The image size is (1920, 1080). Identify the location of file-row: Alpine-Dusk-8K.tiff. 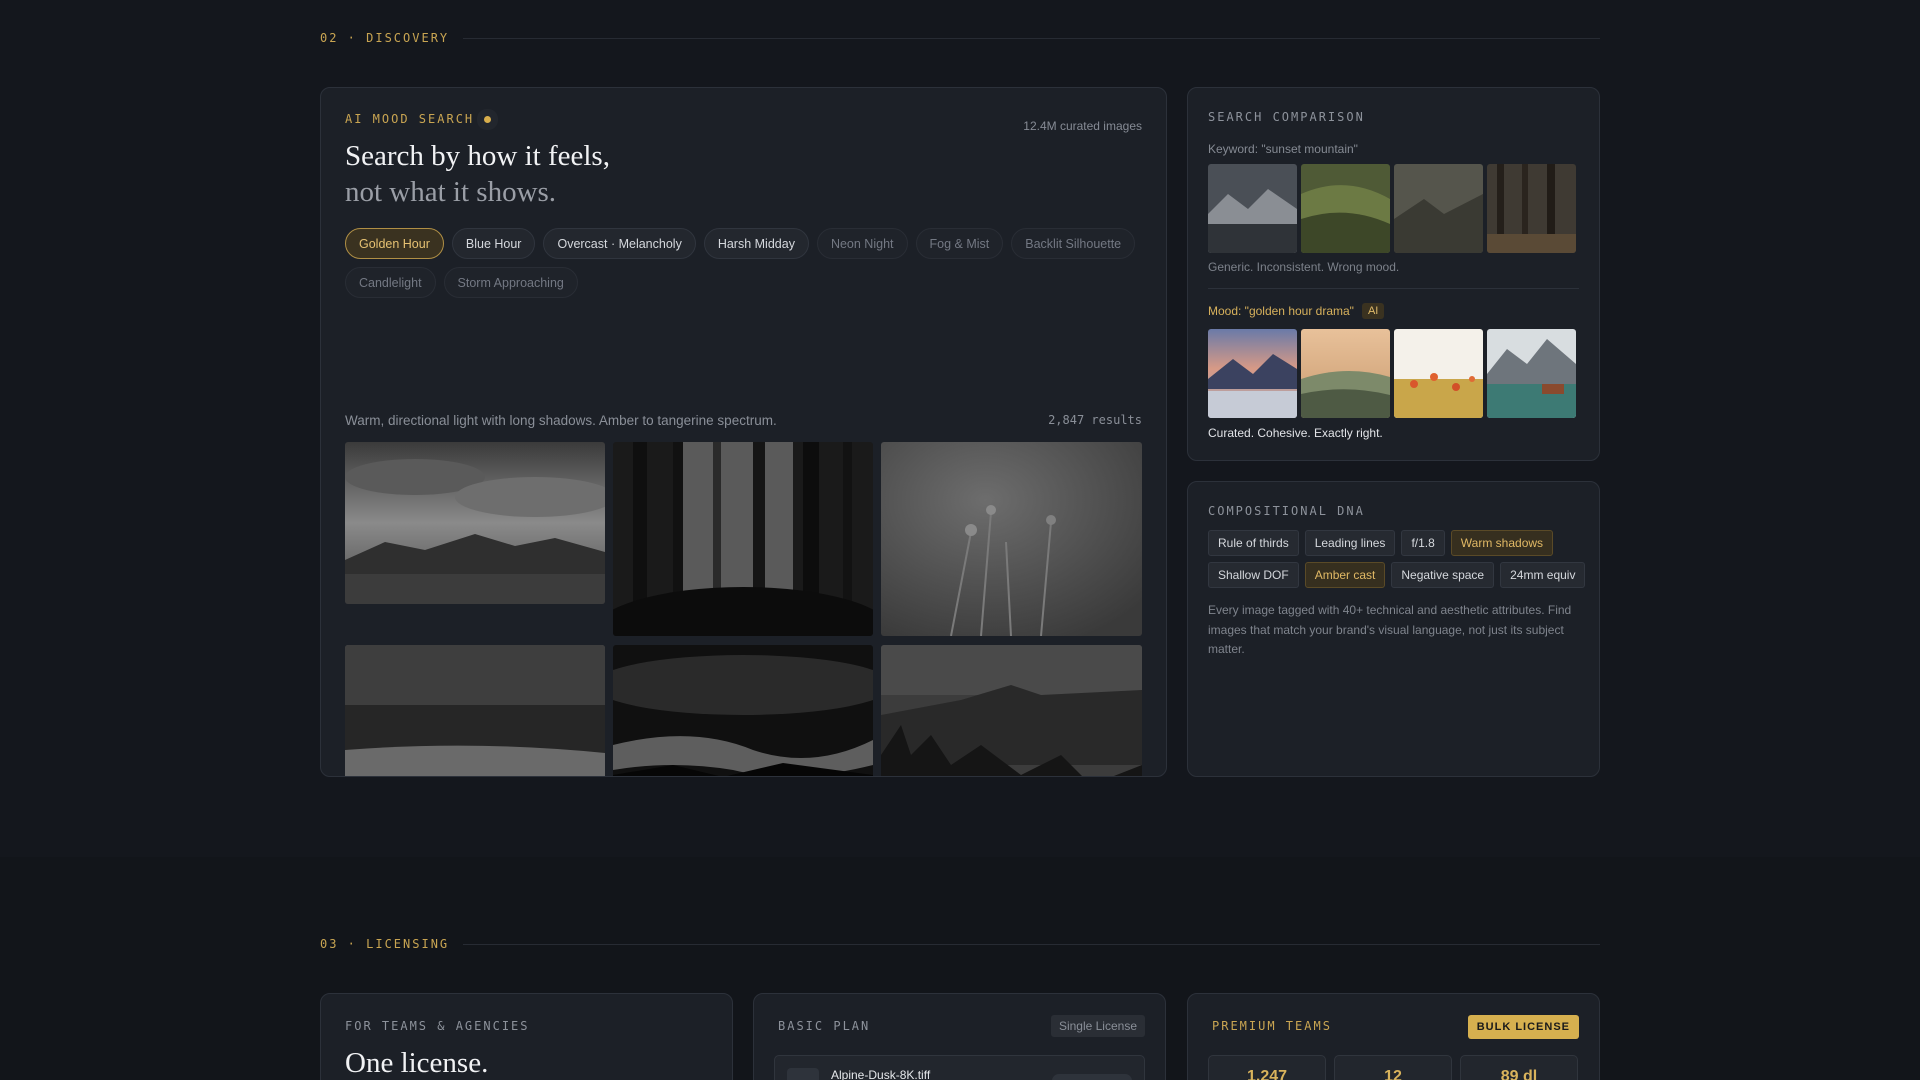
(959, 1067).